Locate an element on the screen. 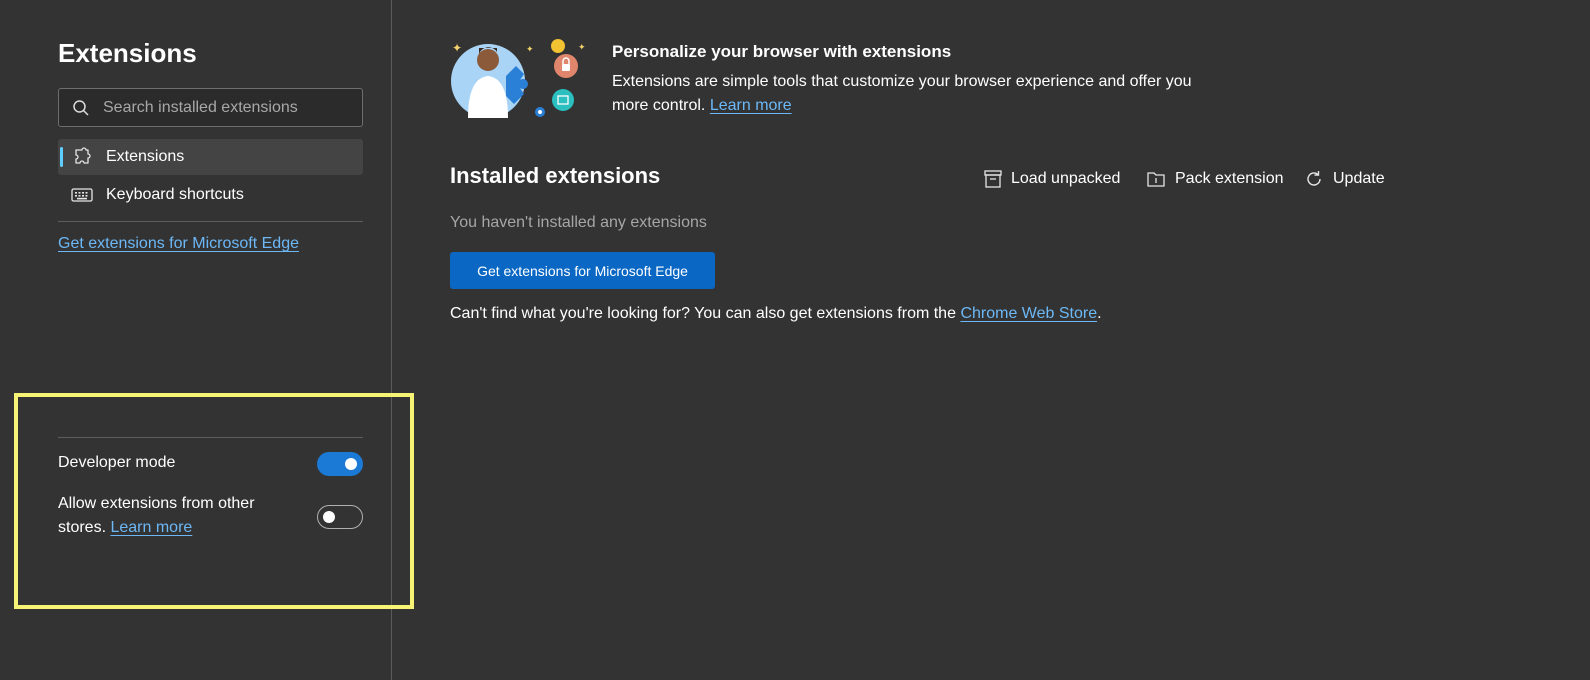 The height and width of the screenshot is (680, 1590). keyboard-icon is located at coordinates (82, 195).